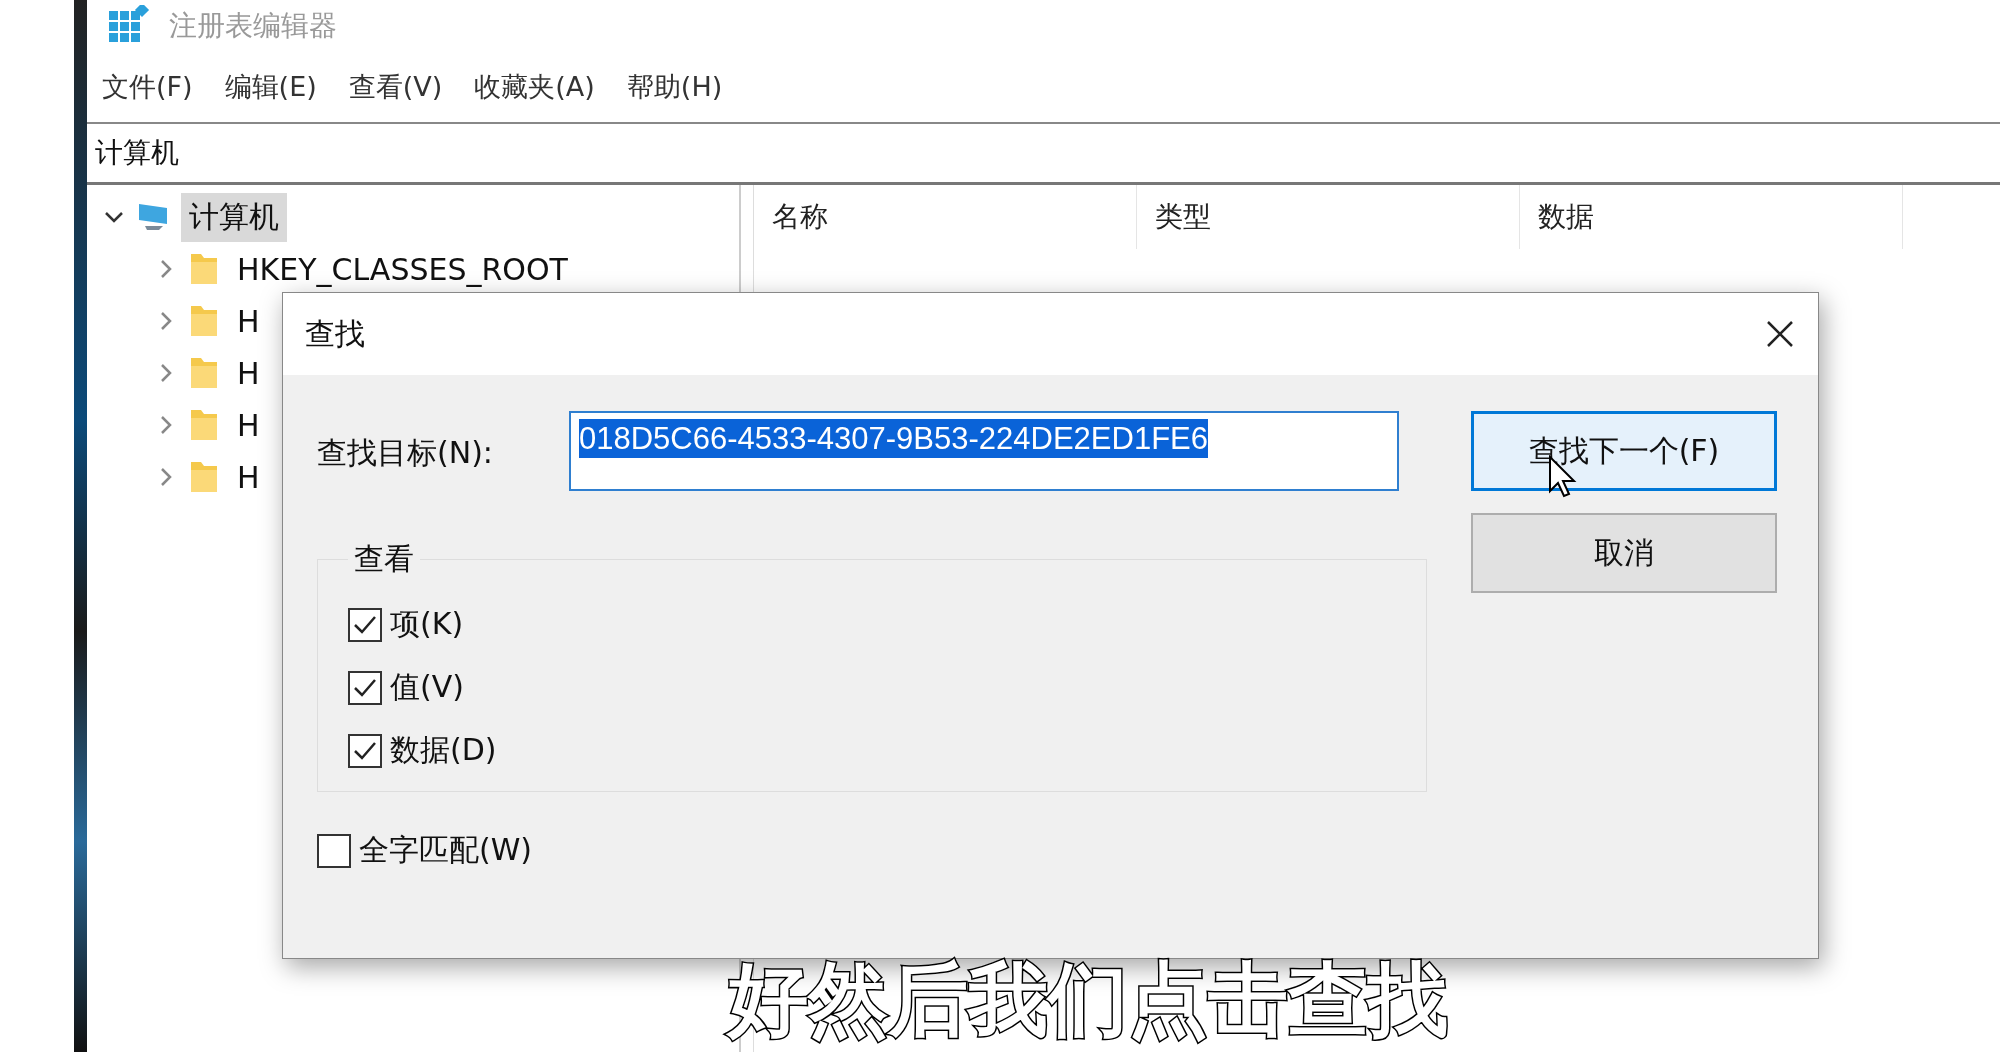  What do you see at coordinates (674, 87) in the screenshot?
I see `menu-item: 帮助(H)` at bounding box center [674, 87].